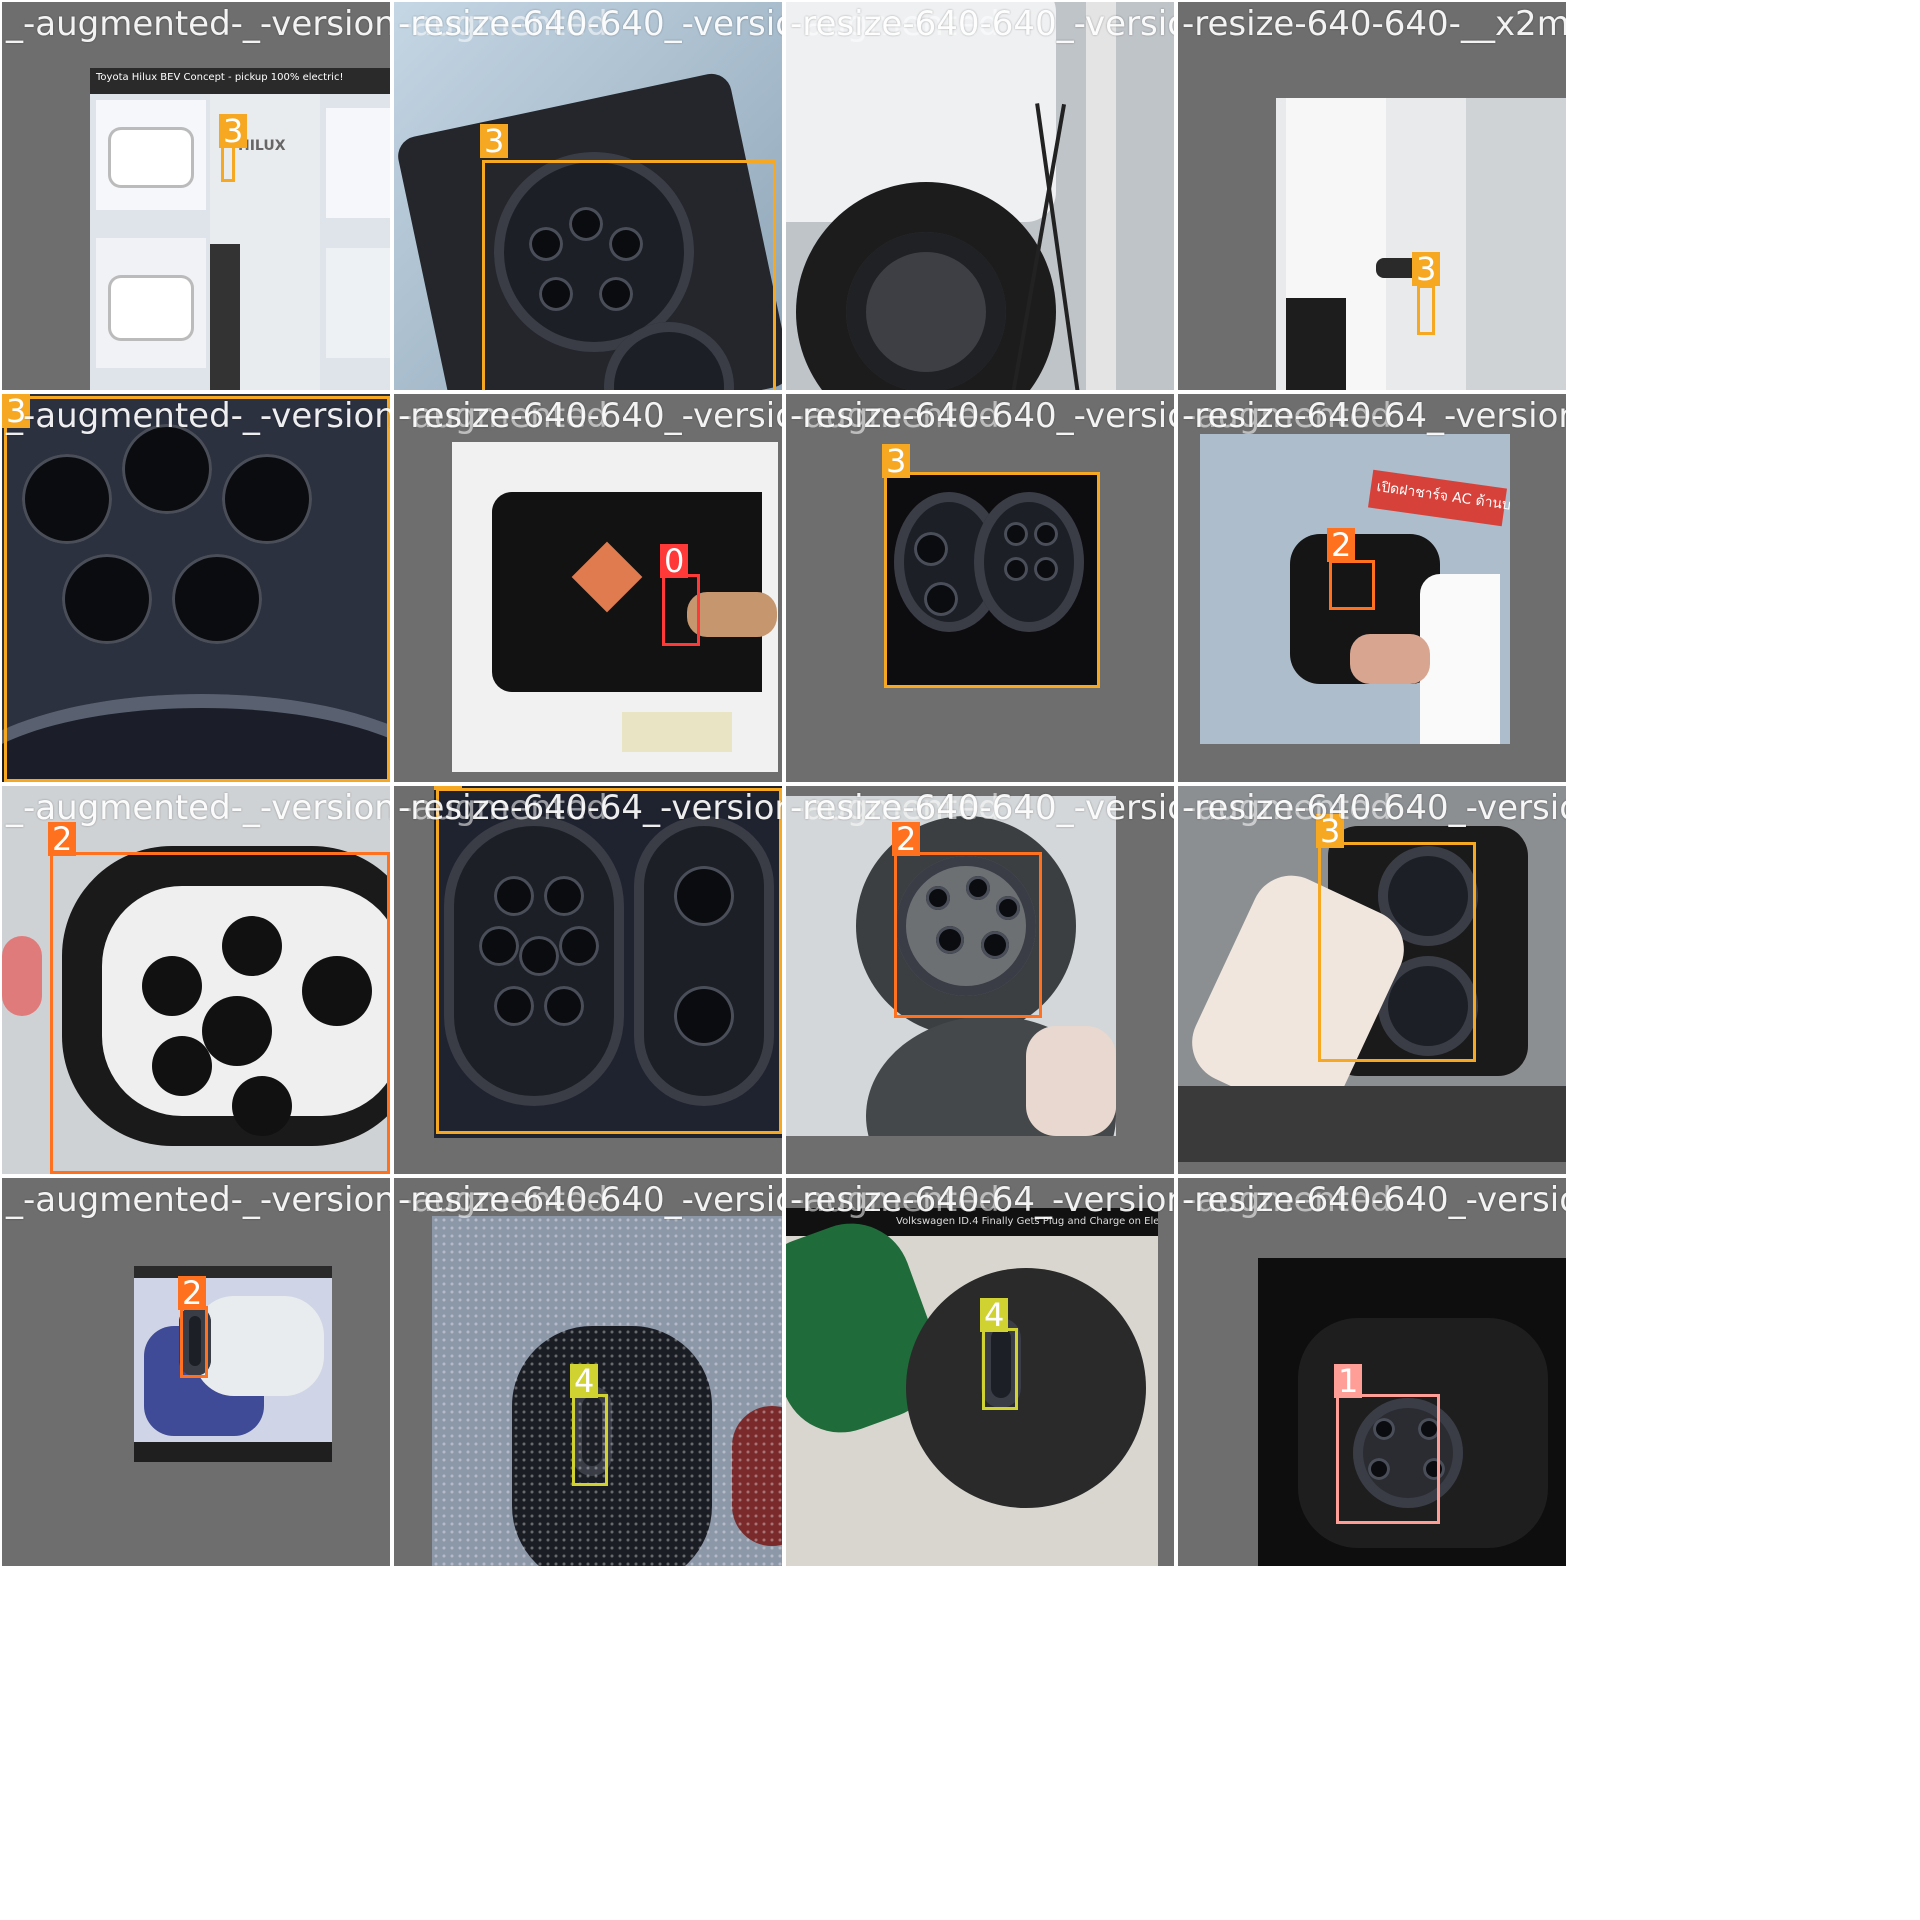 The image size is (1920, 1920). I want to click on tile-filename: -resize-640-640_-version-6__, so click(590, 24).